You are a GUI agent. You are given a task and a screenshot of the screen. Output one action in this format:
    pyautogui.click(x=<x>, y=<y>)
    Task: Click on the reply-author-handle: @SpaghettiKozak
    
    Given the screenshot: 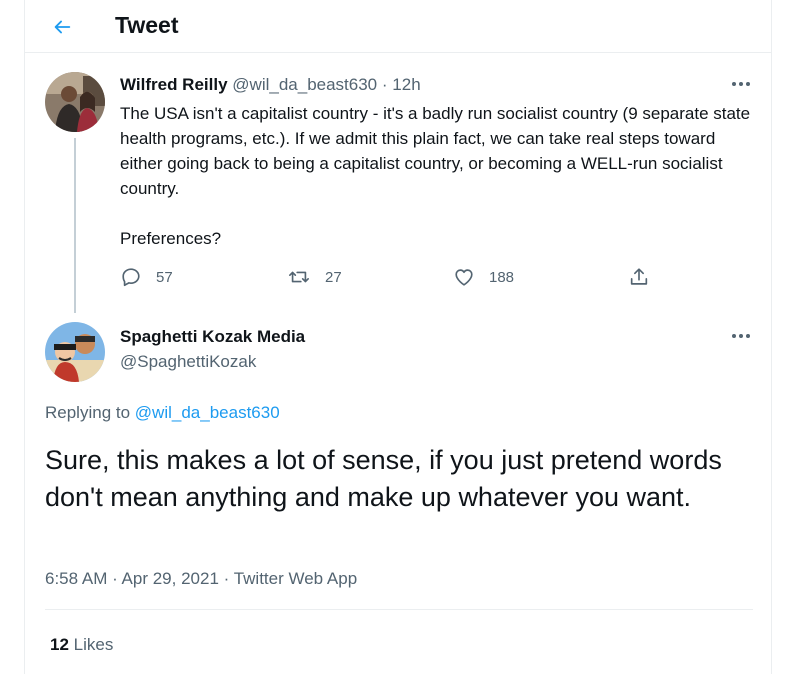 What is the action you would take?
    pyautogui.click(x=188, y=362)
    